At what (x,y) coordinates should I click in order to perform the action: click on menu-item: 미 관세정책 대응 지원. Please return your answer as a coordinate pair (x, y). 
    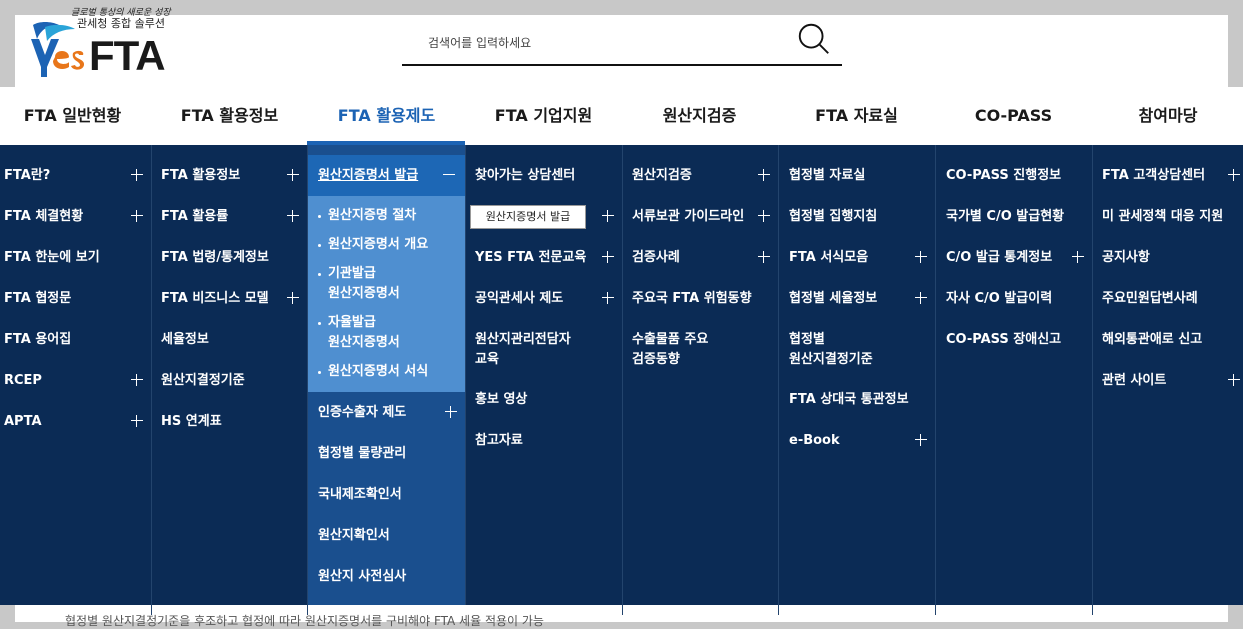
    Looking at the image, I should click on (1168, 216).